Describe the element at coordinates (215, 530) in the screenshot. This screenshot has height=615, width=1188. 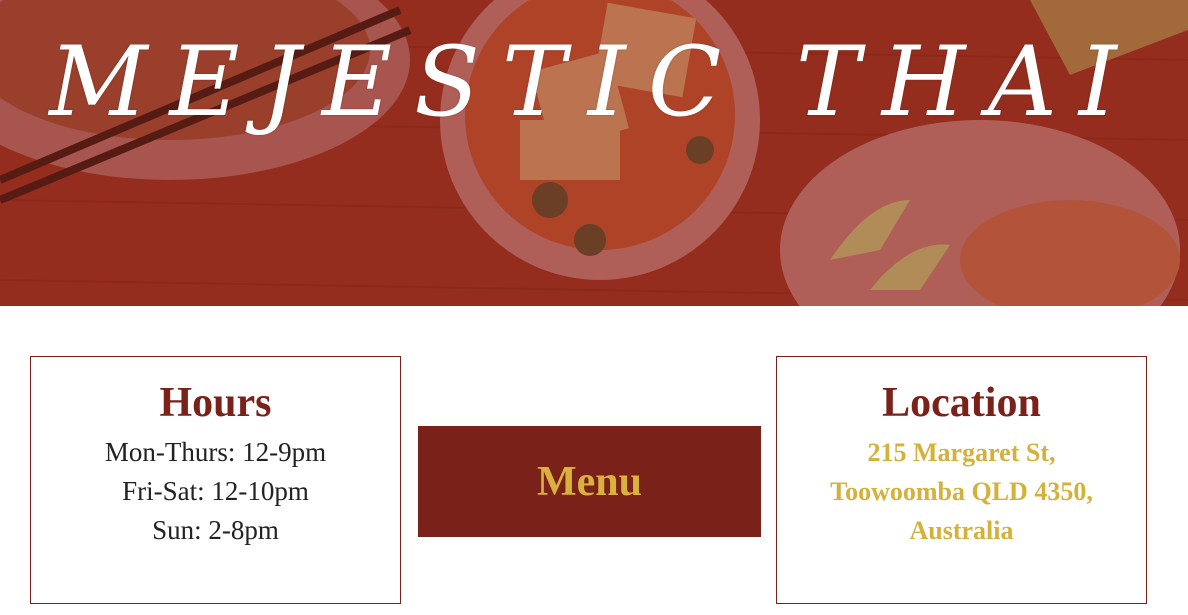
I see `hours-line-sunday: Sun: 2-8pm` at that location.